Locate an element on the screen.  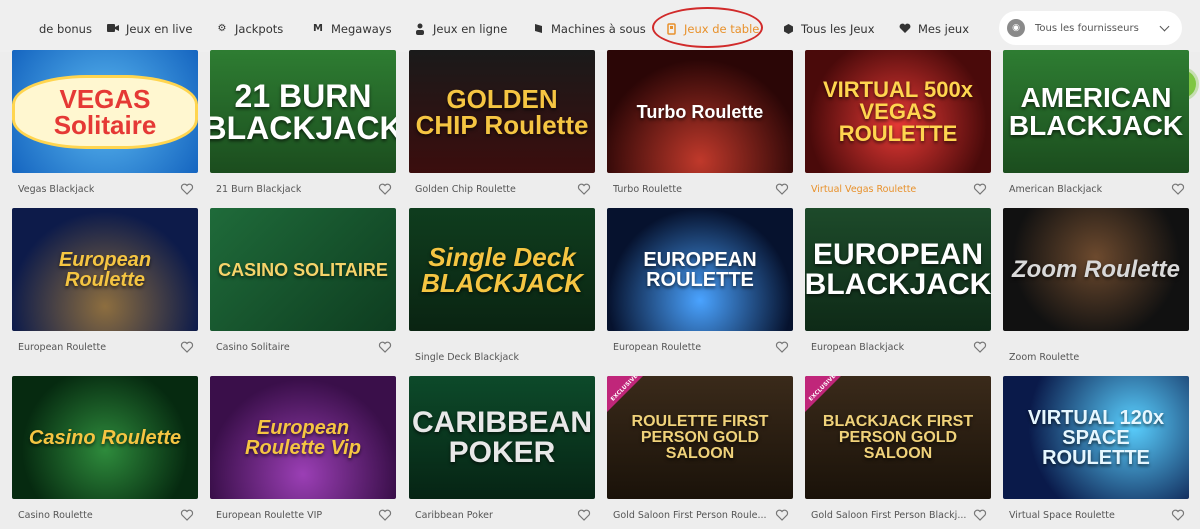
thumbnail-art: AMERICAN BLACKJACK is located at coordinates (1096, 111).